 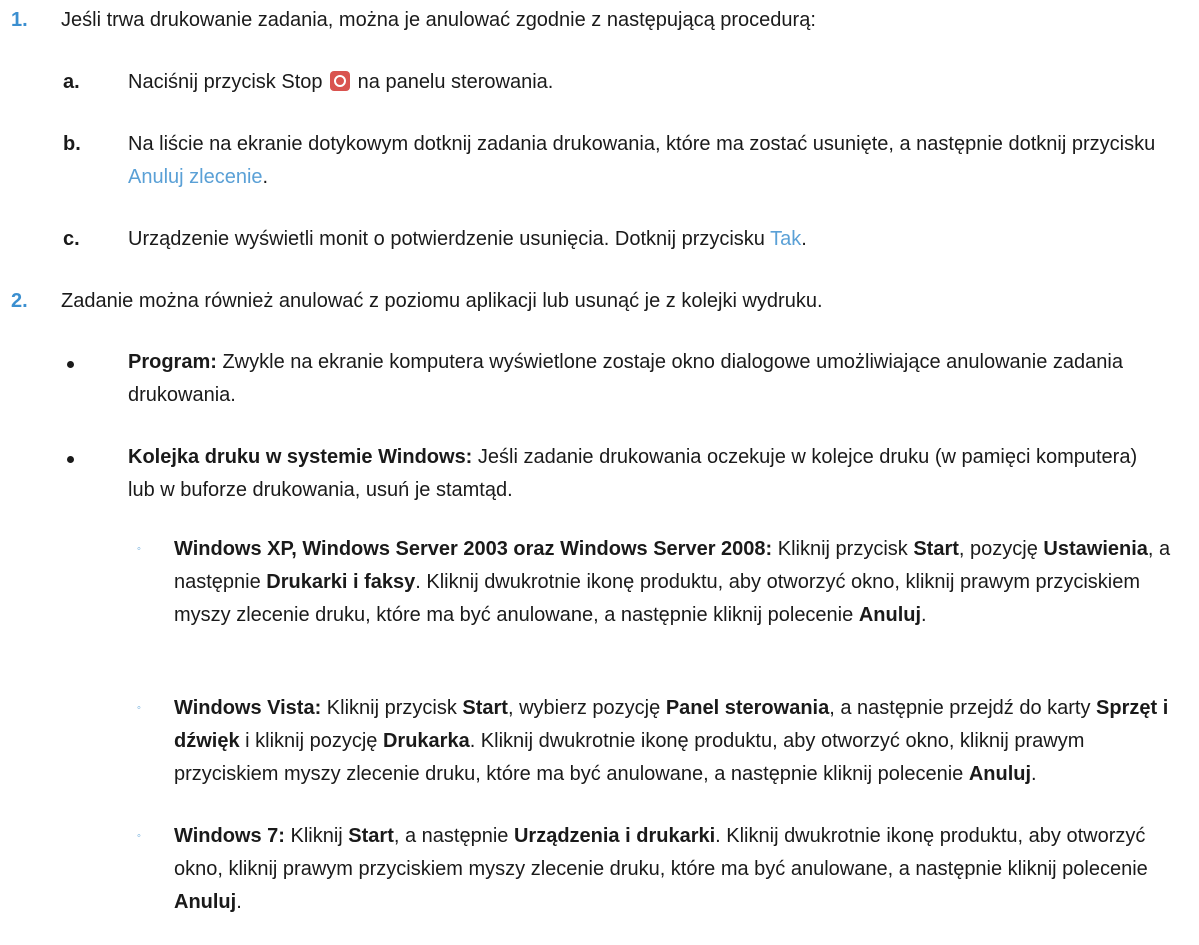 What do you see at coordinates (19, 20) in the screenshot?
I see `step-1-number: 1.` at bounding box center [19, 20].